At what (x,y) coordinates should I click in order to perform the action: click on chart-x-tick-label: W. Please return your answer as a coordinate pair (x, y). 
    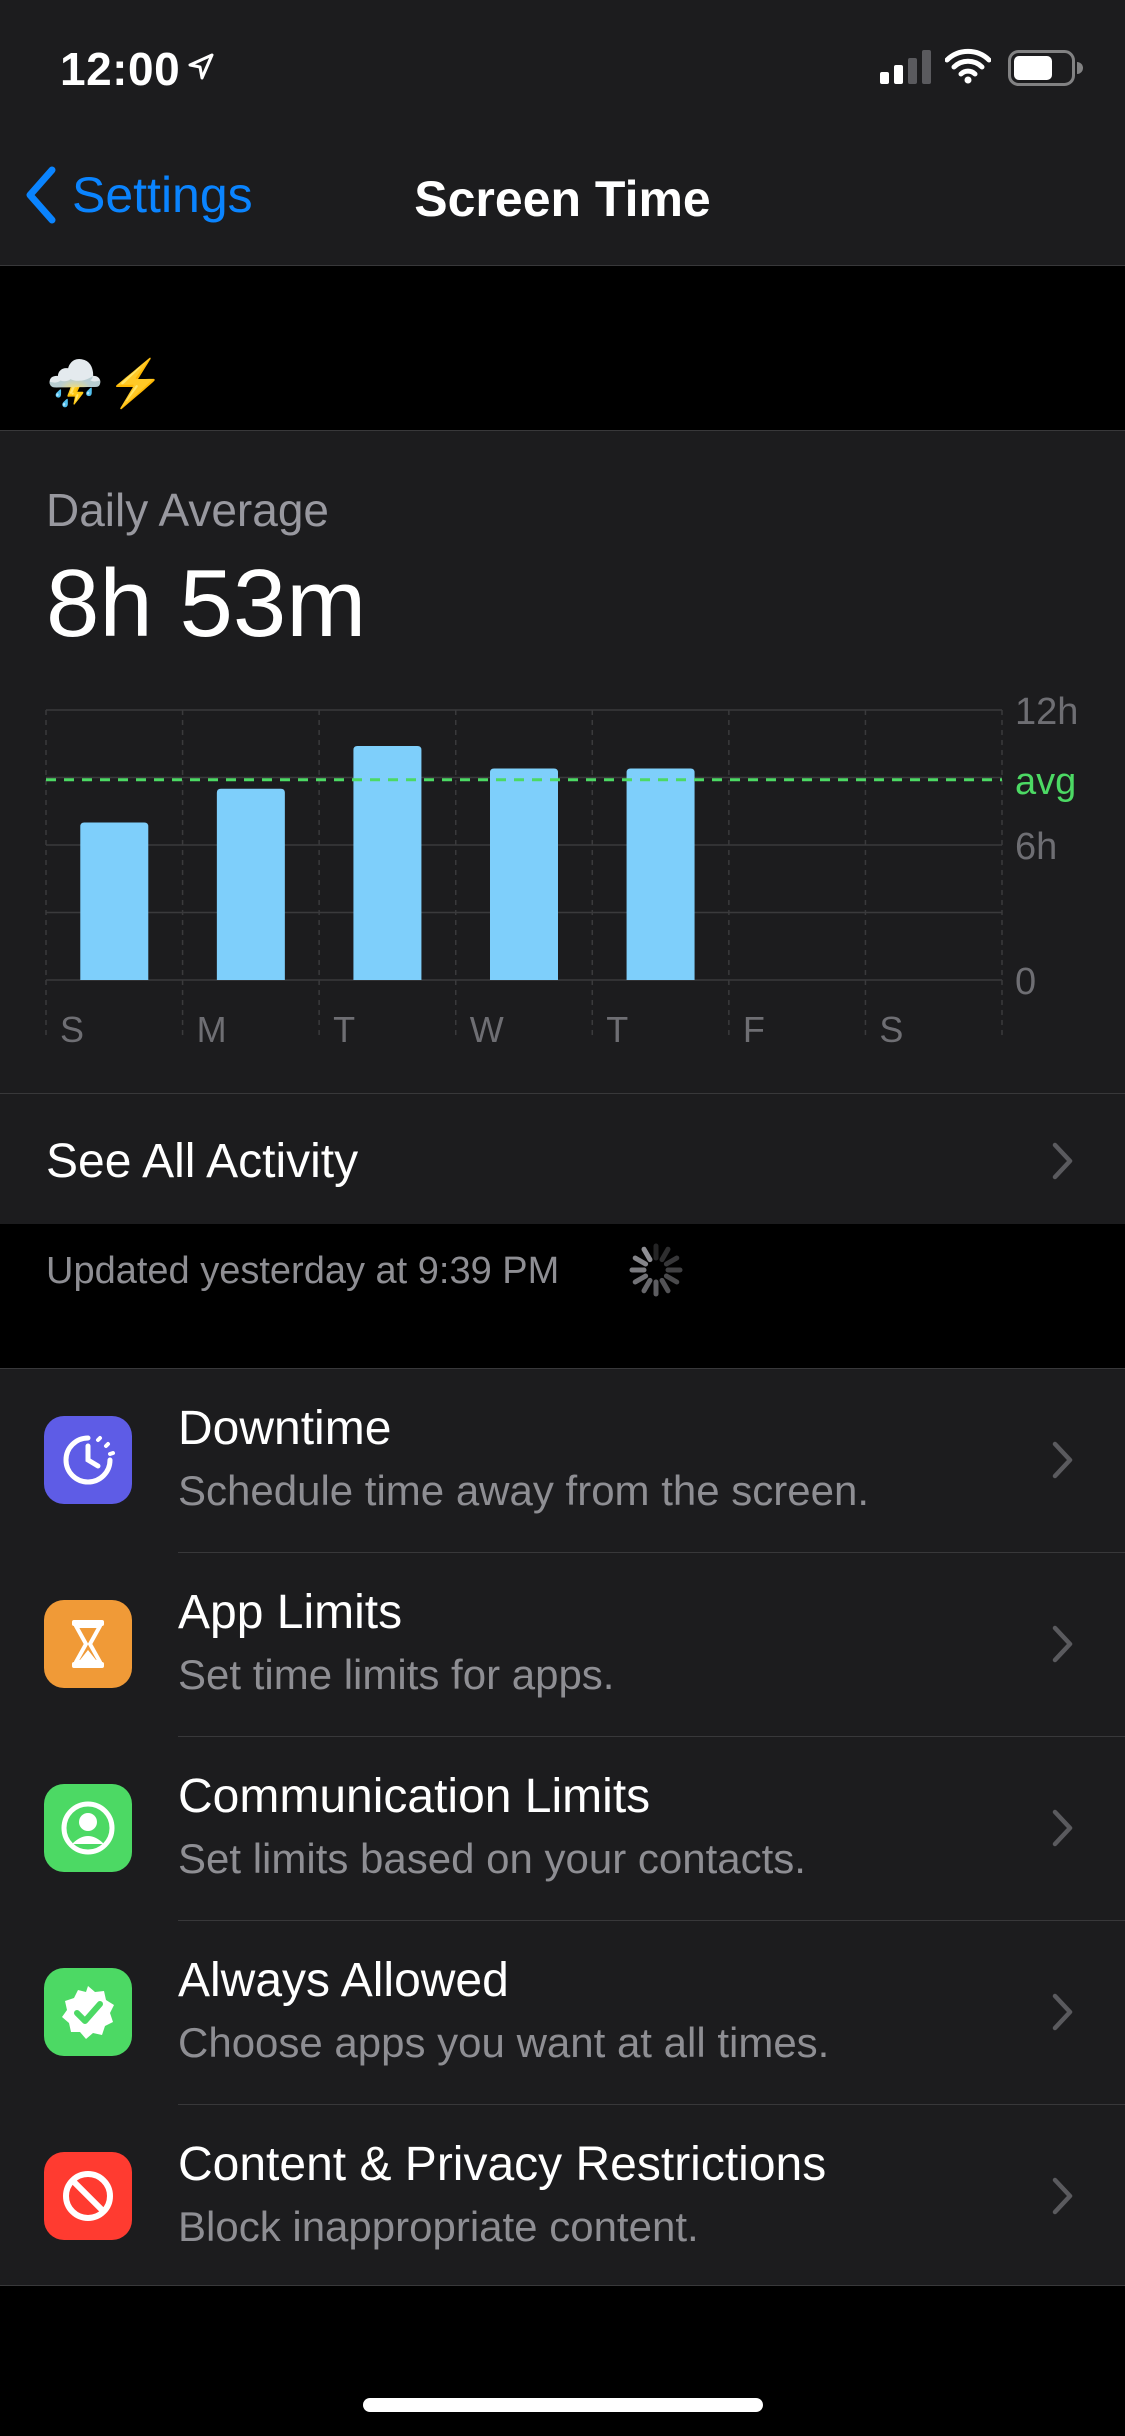
    Looking at the image, I should click on (487, 1029).